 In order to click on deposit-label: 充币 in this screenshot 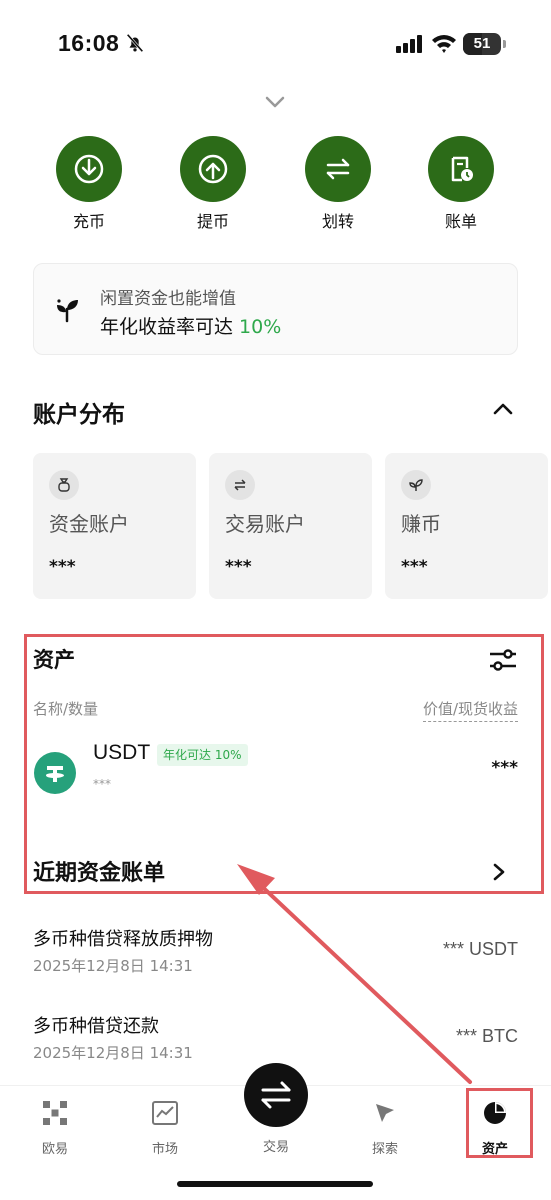, I will do `click(88, 221)`.